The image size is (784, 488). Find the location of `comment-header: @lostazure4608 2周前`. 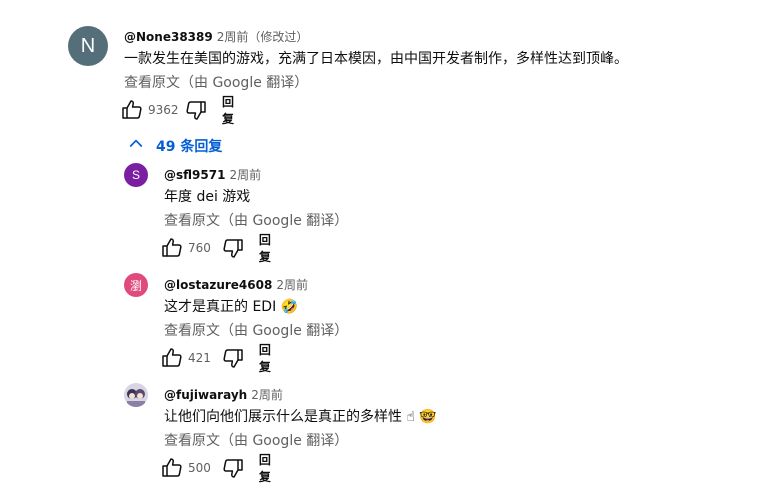

comment-header: @lostazure4608 2周前 is located at coordinates (236, 283).